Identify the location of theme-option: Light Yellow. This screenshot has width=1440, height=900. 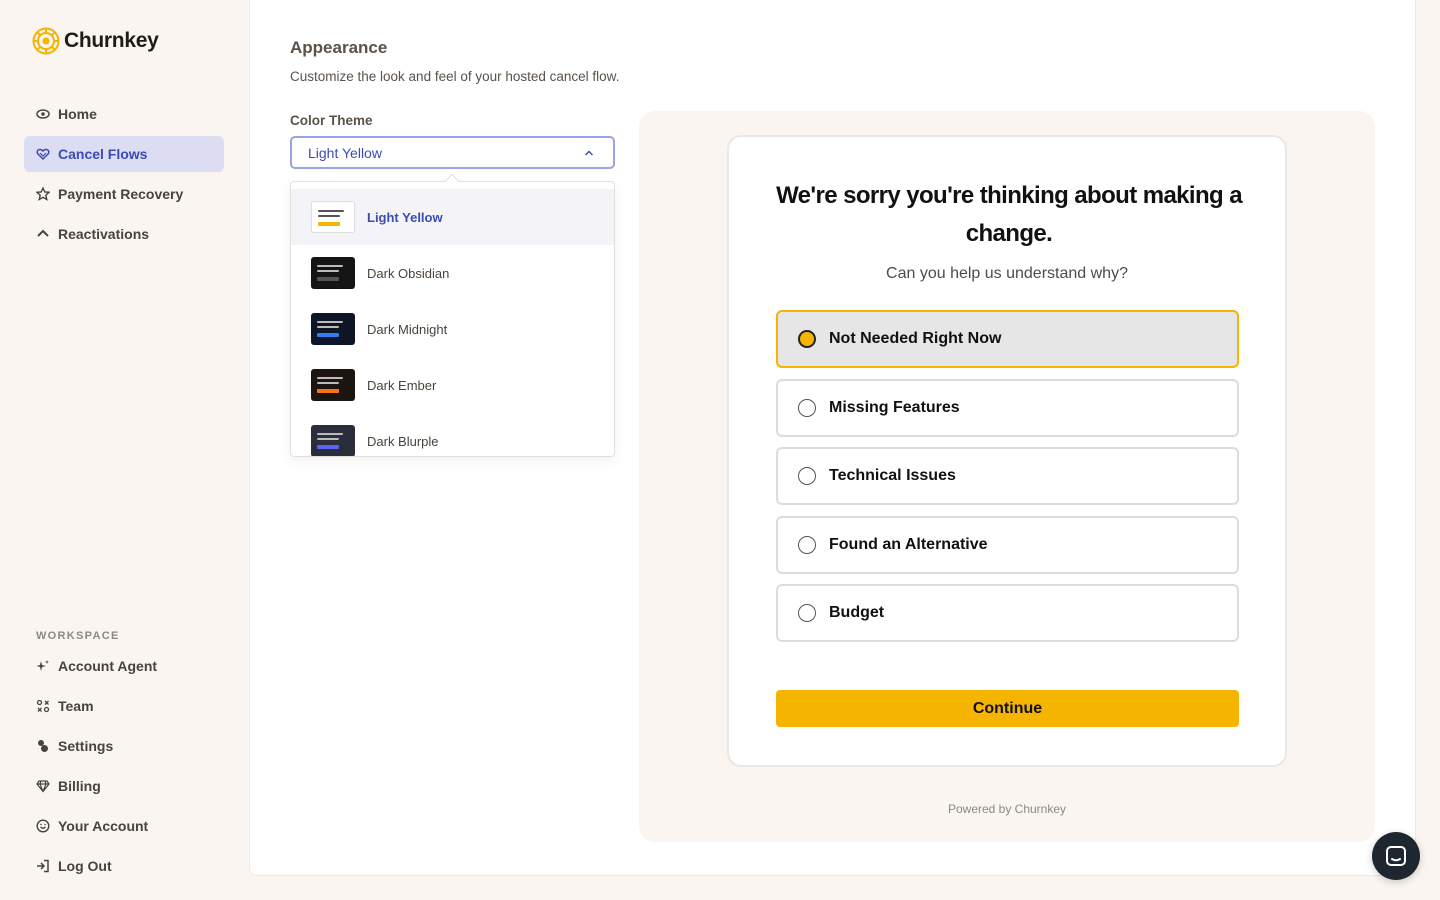
(452, 217).